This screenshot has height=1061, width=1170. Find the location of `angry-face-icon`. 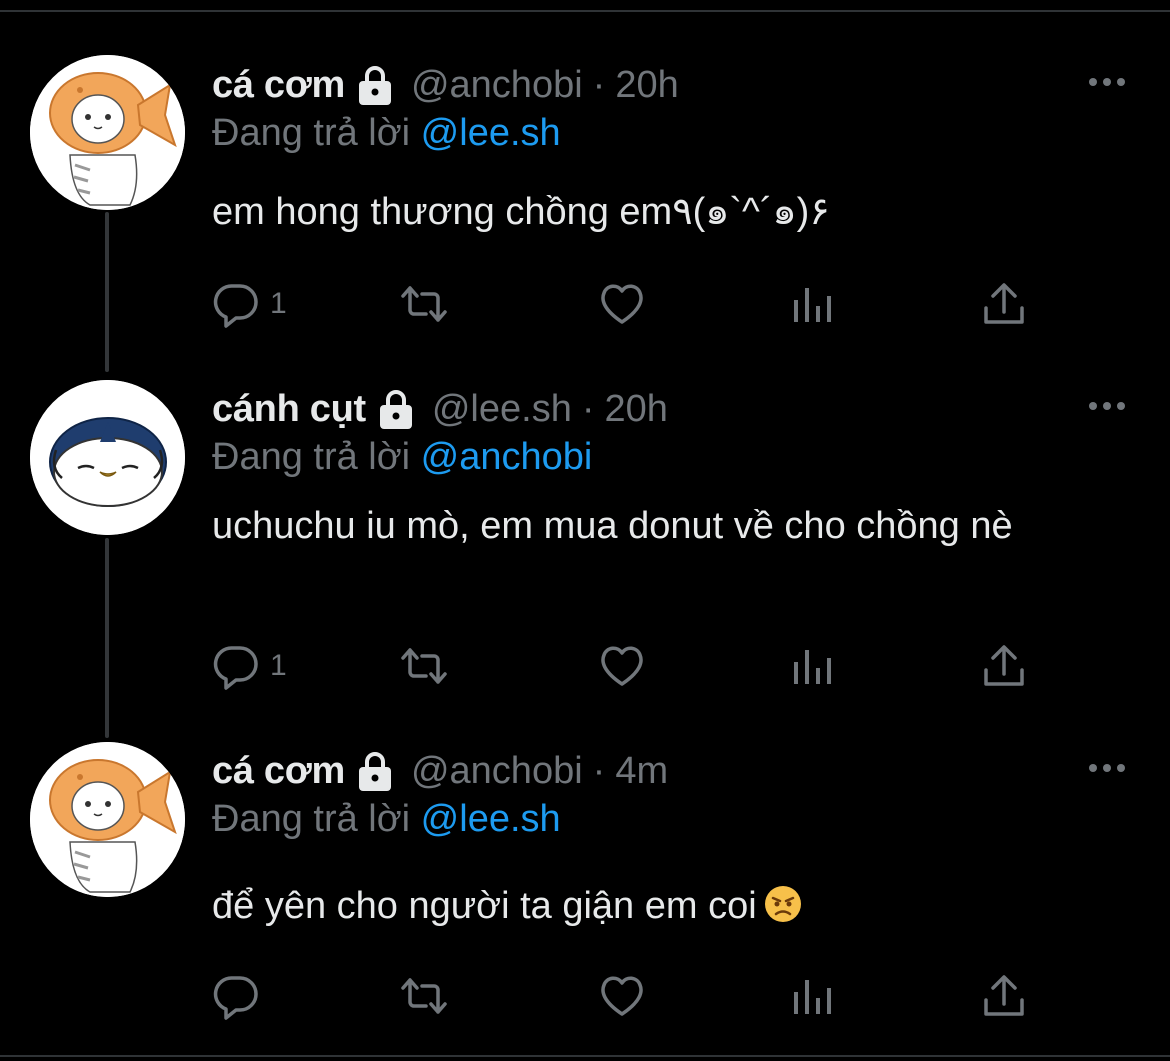

angry-face-icon is located at coordinates (782, 904).